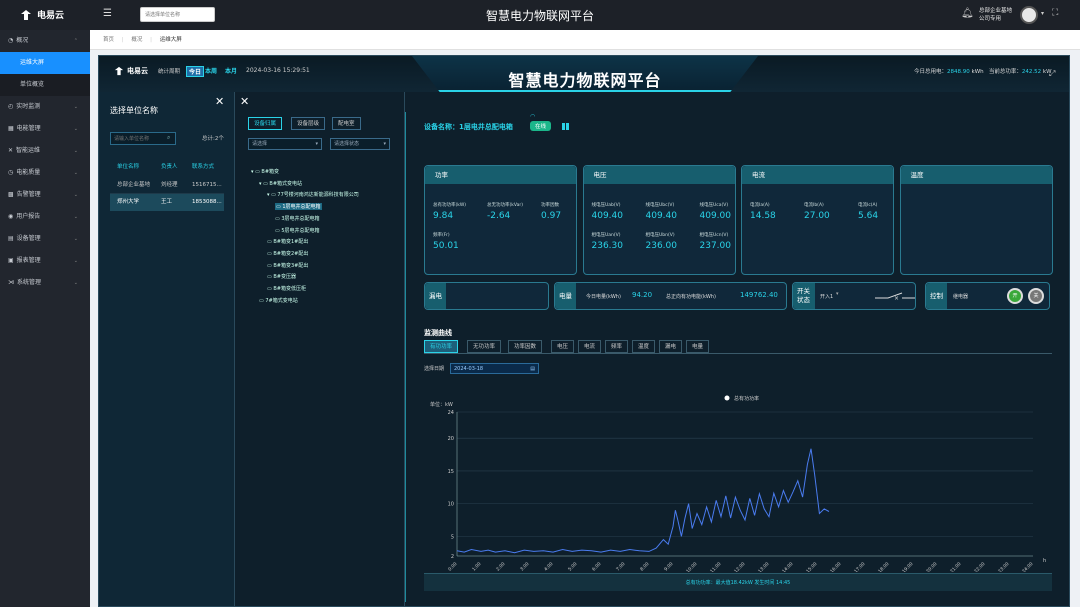 This screenshot has width=1080, height=607. What do you see at coordinates (738, 353) in the screenshot?
I see `tab-underline` at bounding box center [738, 353].